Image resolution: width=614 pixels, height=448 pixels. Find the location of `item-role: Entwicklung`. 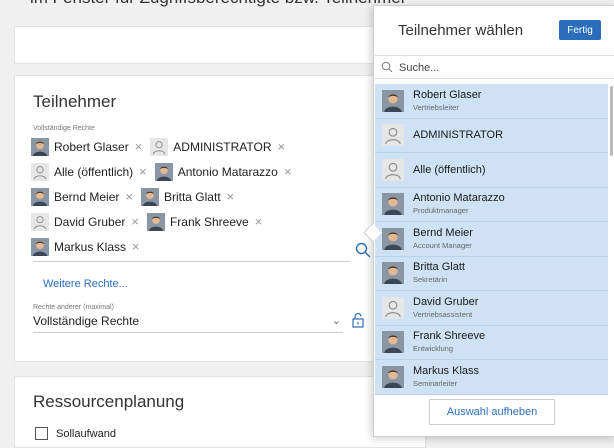

item-role: Entwicklung is located at coordinates (433, 349).